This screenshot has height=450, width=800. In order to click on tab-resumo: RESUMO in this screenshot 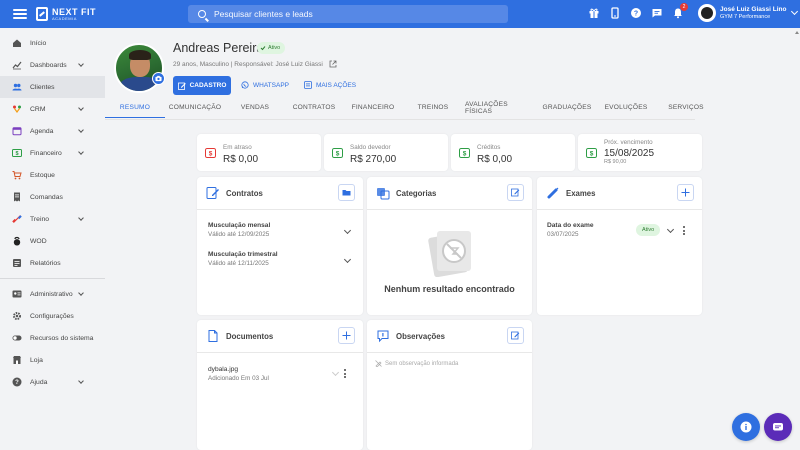, I will do `click(135, 107)`.